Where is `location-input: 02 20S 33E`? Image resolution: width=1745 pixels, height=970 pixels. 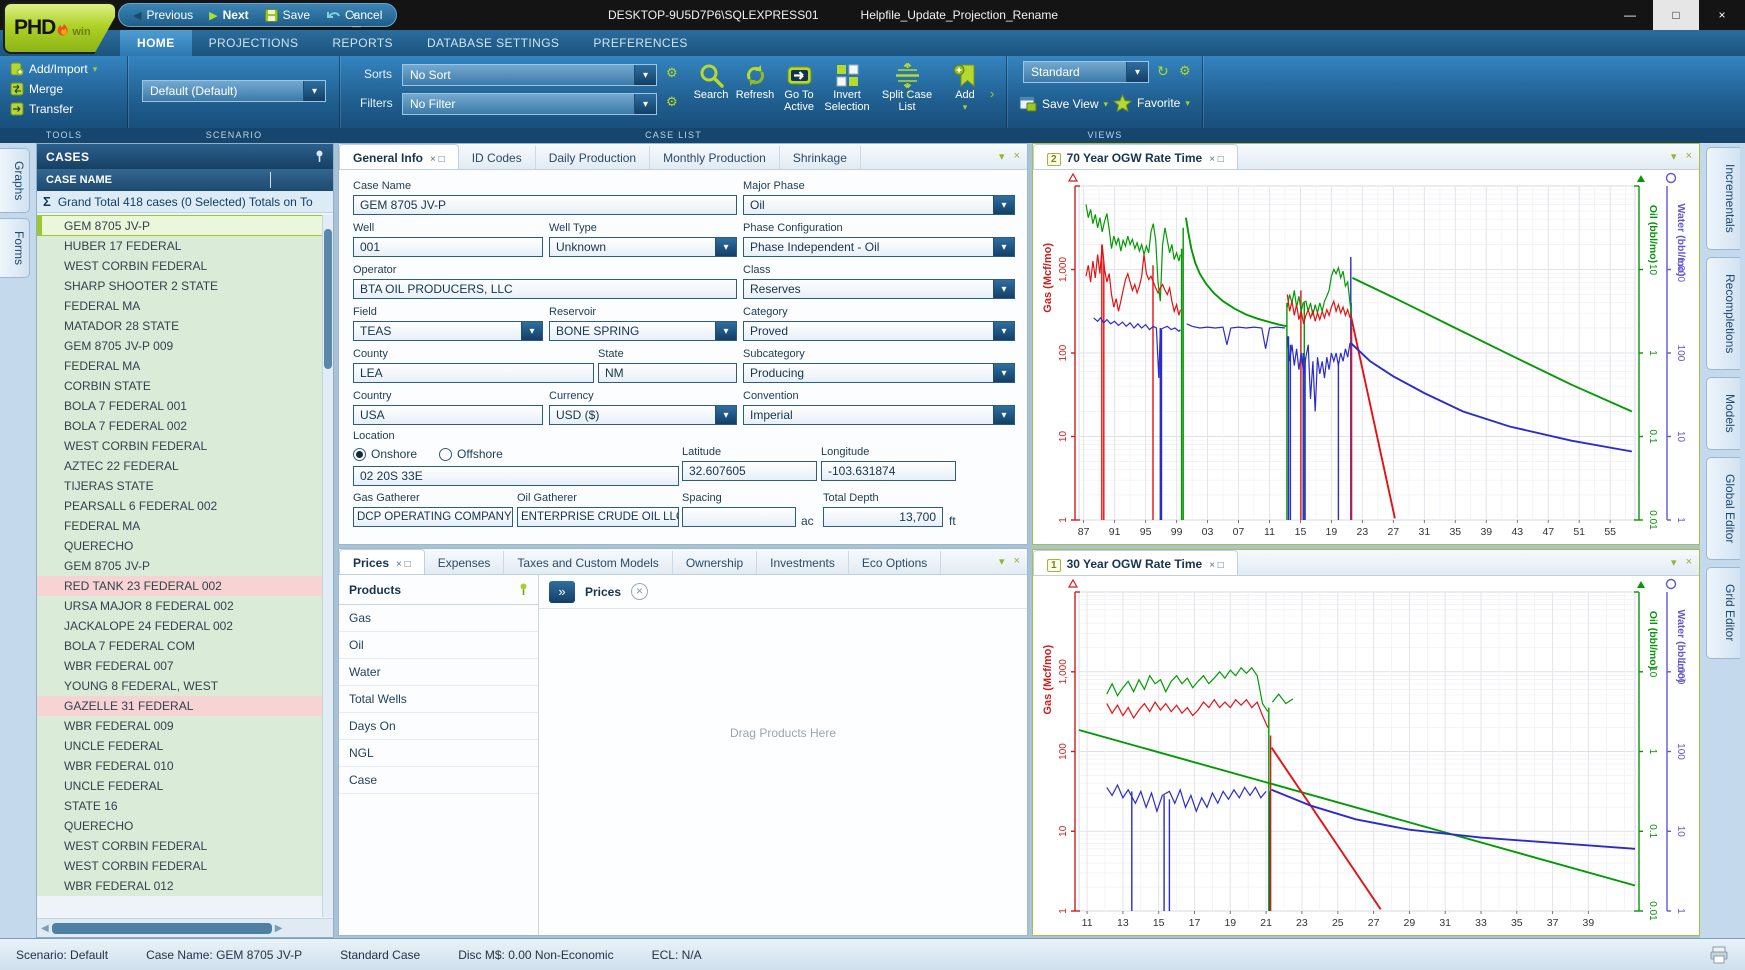
location-input: 02 20S 33E is located at coordinates (516, 476).